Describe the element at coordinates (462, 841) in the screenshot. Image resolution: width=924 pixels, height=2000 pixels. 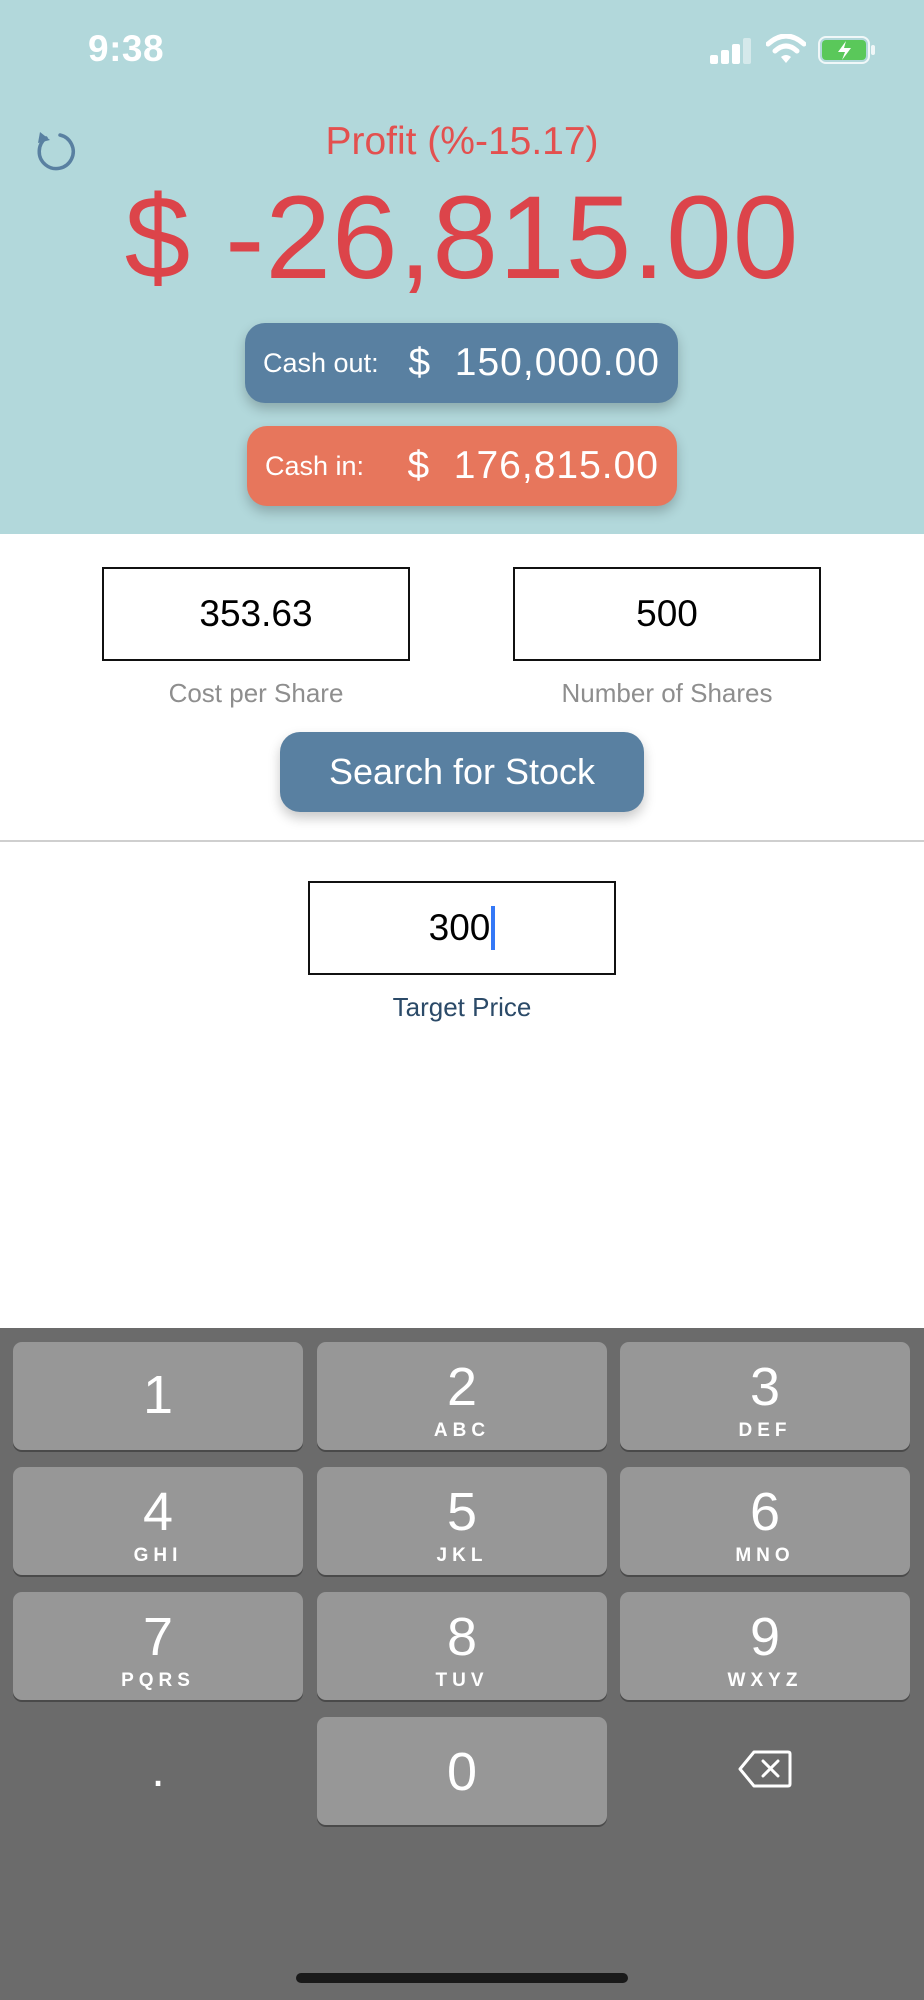
I see `divider` at that location.